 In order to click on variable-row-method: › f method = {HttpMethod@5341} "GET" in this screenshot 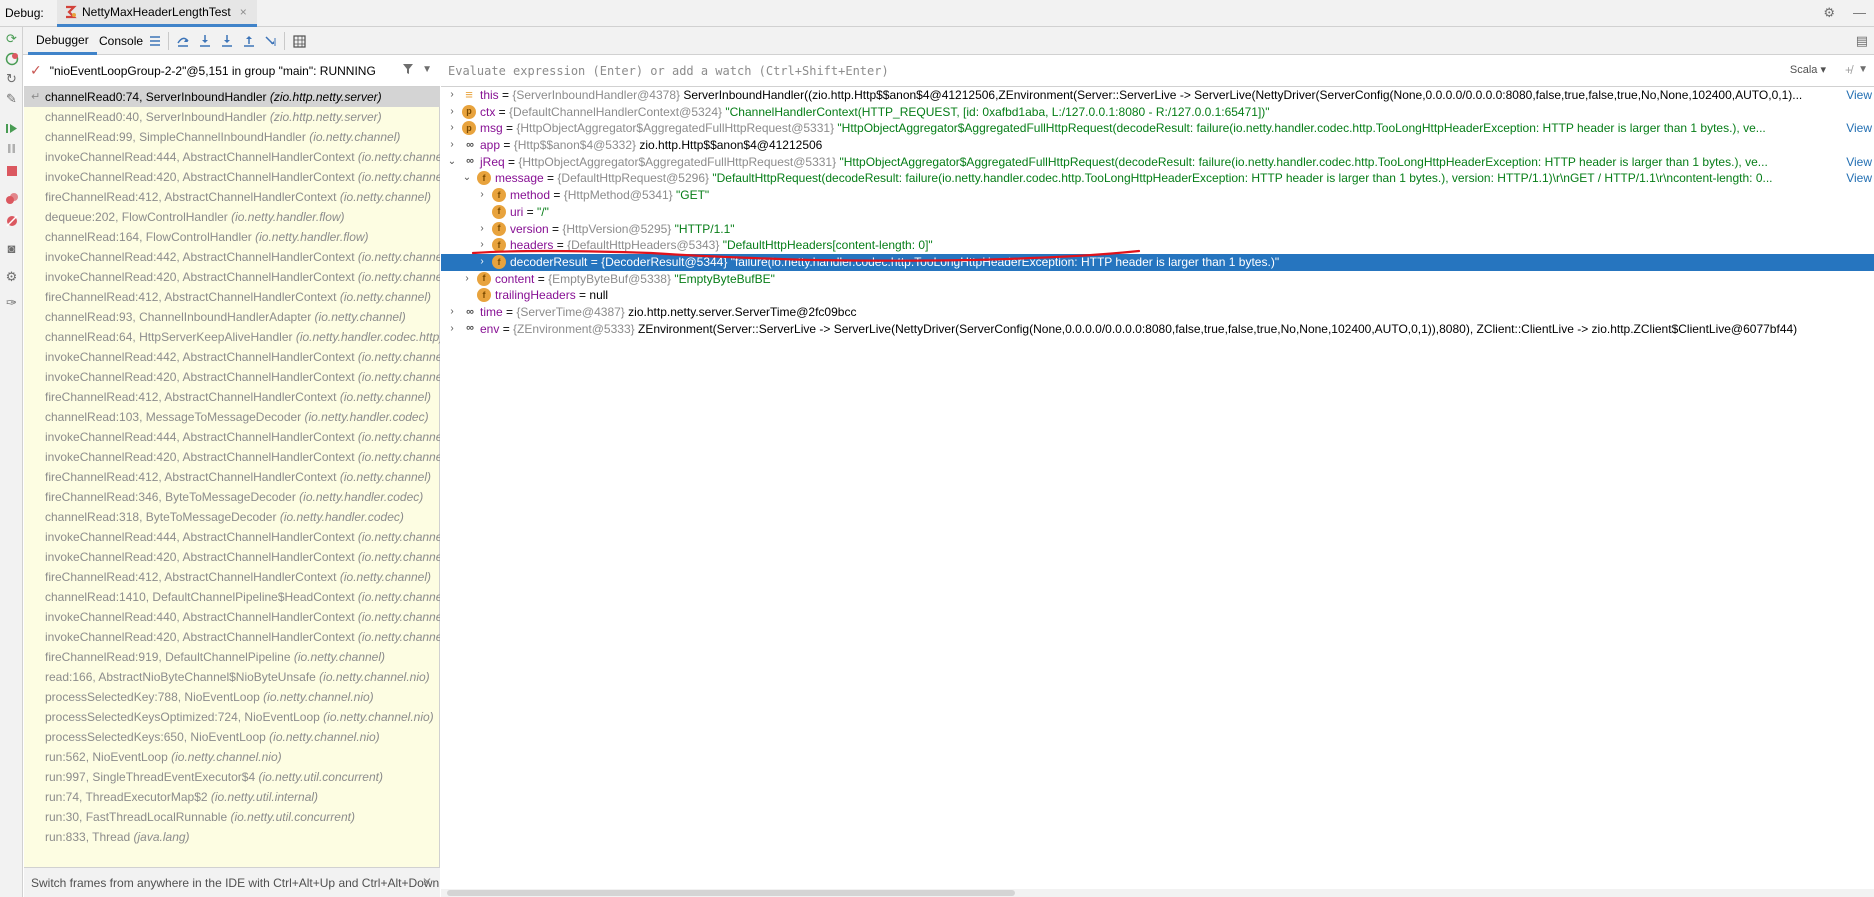, I will do `click(1157, 195)`.